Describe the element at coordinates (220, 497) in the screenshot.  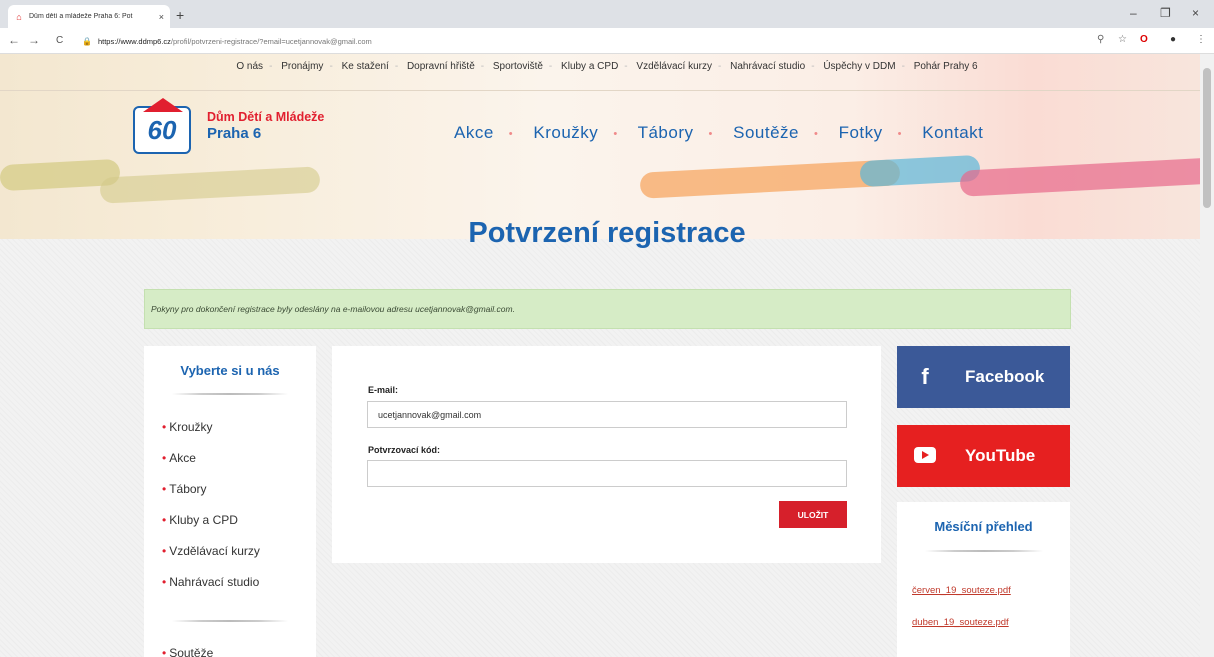
I see `sidebar-item-tabory: • Tábory` at that location.